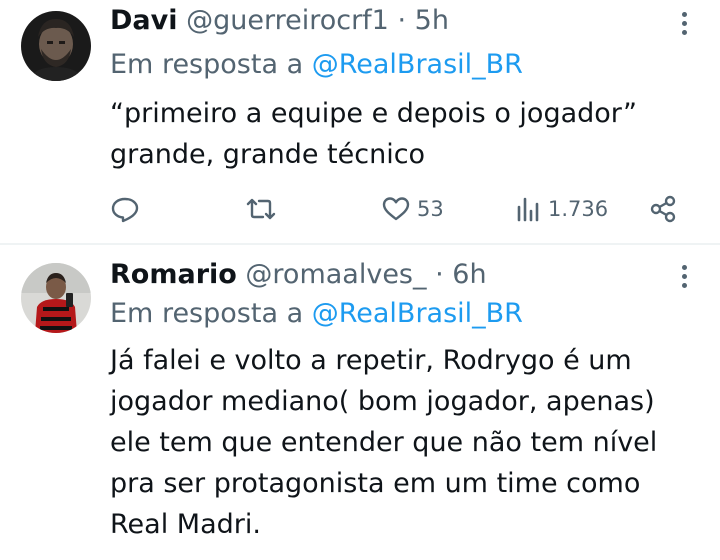 This screenshot has height=560, width=720. I want to click on retweet-icon, so click(261, 209).